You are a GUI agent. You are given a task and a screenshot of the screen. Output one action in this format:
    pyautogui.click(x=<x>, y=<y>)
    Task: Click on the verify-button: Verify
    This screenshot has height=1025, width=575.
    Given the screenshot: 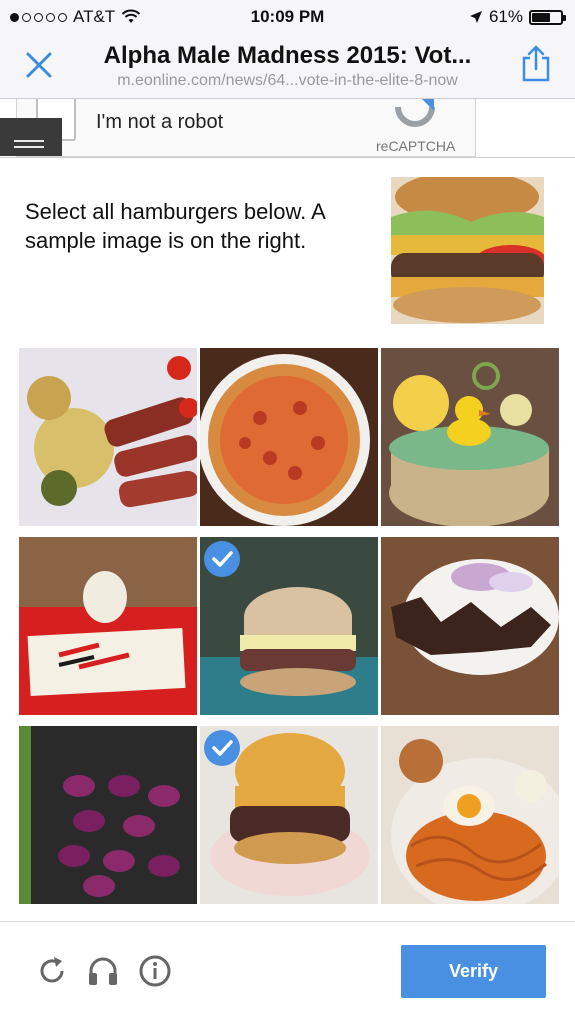 What is the action you would take?
    pyautogui.click(x=473, y=971)
    